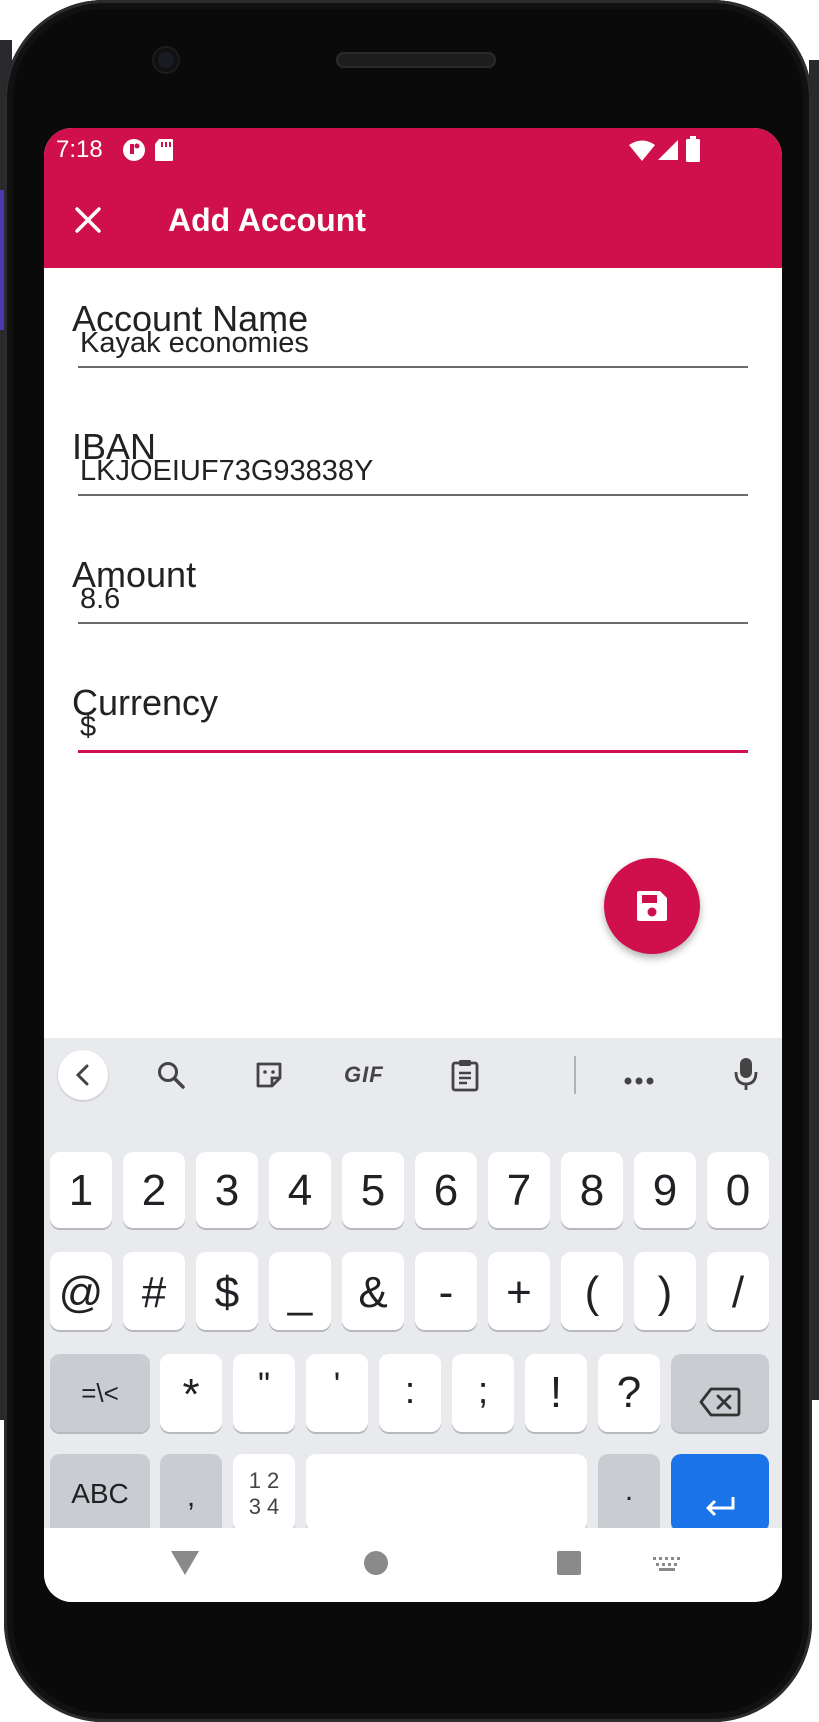 The height and width of the screenshot is (1722, 819). What do you see at coordinates (746, 1076) in the screenshot?
I see `mic-icon` at bounding box center [746, 1076].